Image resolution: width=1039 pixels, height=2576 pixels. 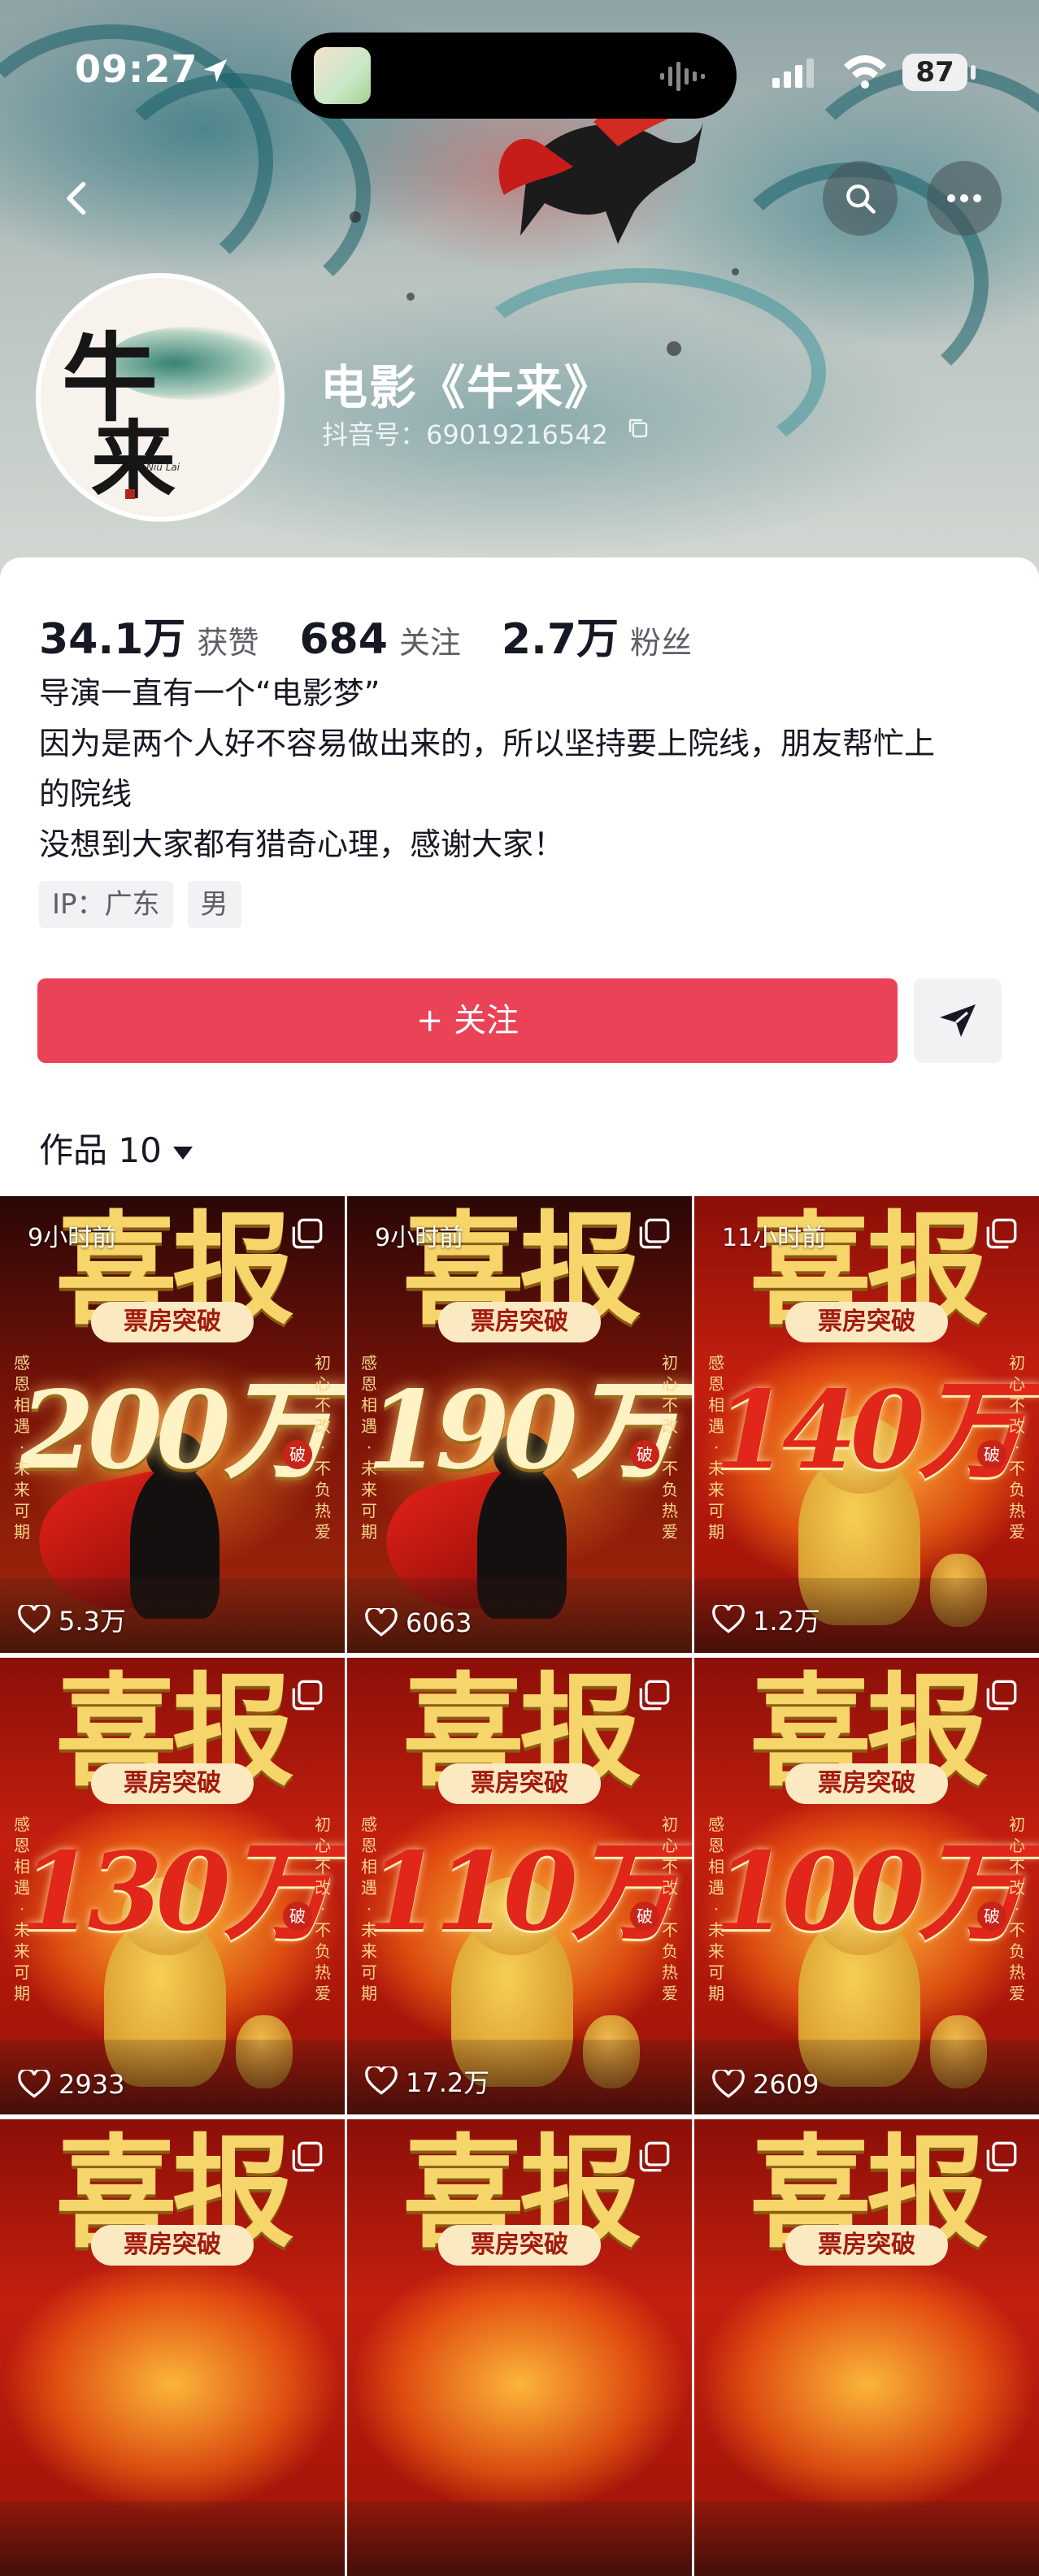 What do you see at coordinates (106, 905) in the screenshot?
I see `ip-location-tag: IP：广东` at bounding box center [106, 905].